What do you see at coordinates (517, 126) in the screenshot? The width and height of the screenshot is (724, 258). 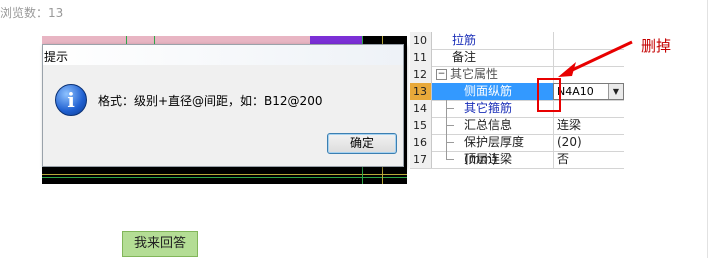 I see `grid-row: 15 汇总信息 连梁` at bounding box center [517, 126].